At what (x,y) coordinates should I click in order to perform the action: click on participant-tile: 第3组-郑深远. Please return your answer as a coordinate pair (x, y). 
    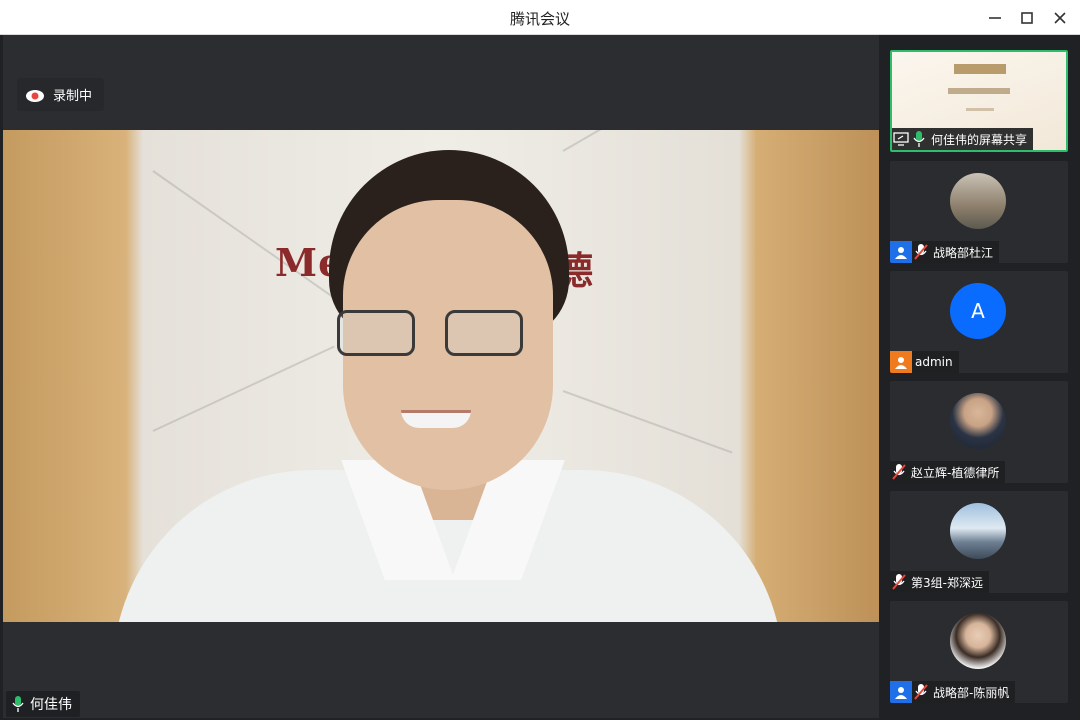
    Looking at the image, I should click on (979, 542).